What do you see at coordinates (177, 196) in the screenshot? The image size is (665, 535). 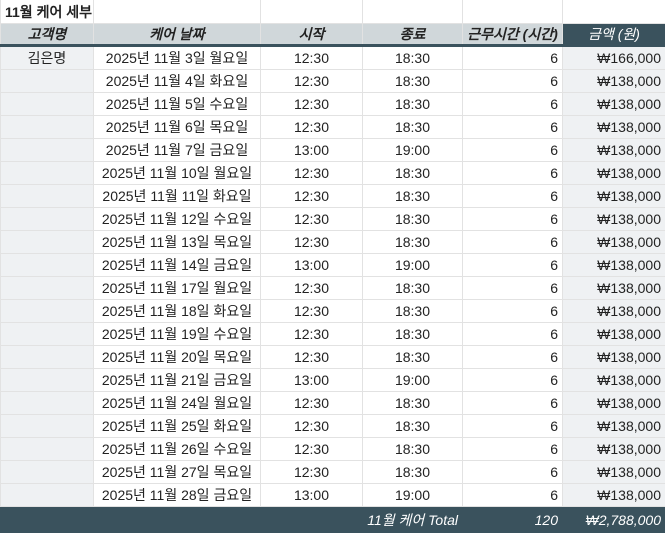 I see `date-cell: 2025년 11월 11일 화요일` at bounding box center [177, 196].